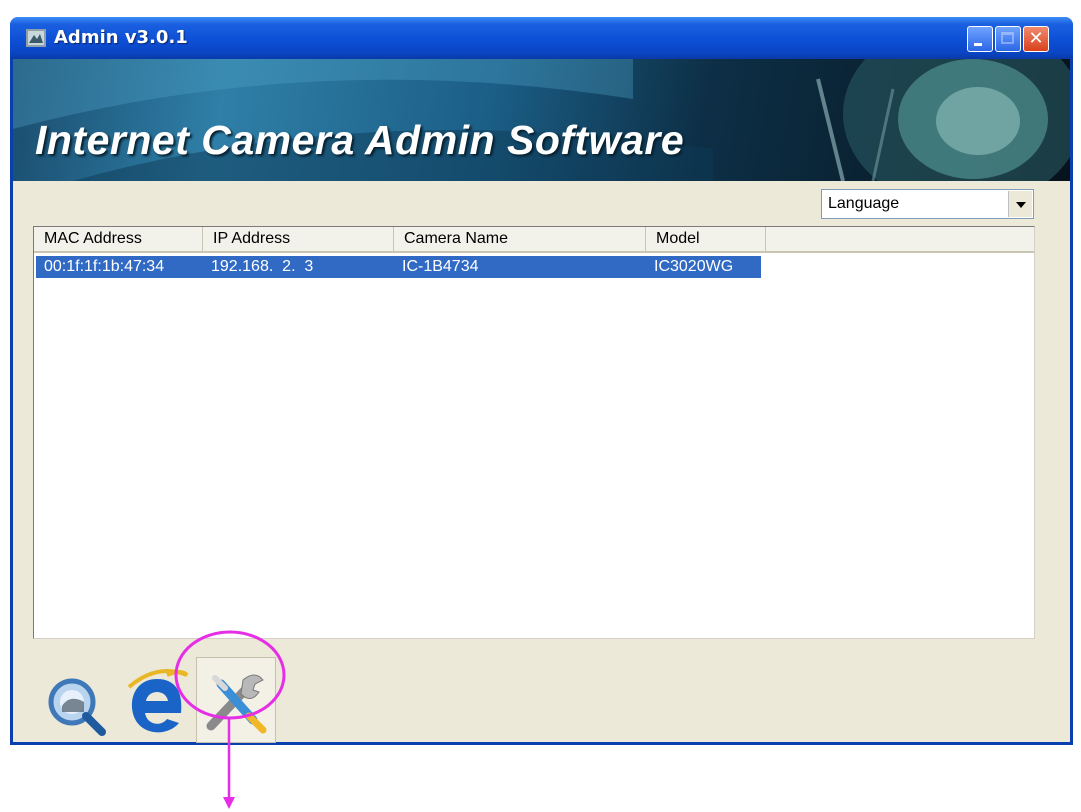 This screenshot has height=812, width=1081. What do you see at coordinates (694, 266) in the screenshot?
I see `cell-model: IC3020WG` at bounding box center [694, 266].